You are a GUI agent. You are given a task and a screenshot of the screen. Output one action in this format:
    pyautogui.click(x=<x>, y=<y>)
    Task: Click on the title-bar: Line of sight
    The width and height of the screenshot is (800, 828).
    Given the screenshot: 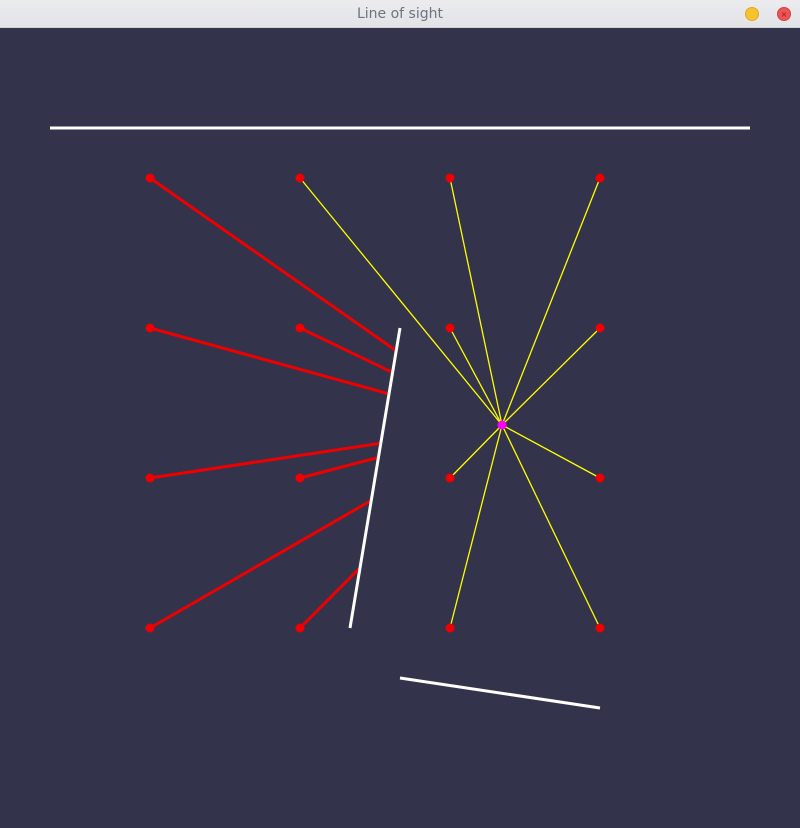 What is the action you would take?
    pyautogui.click(x=400, y=14)
    